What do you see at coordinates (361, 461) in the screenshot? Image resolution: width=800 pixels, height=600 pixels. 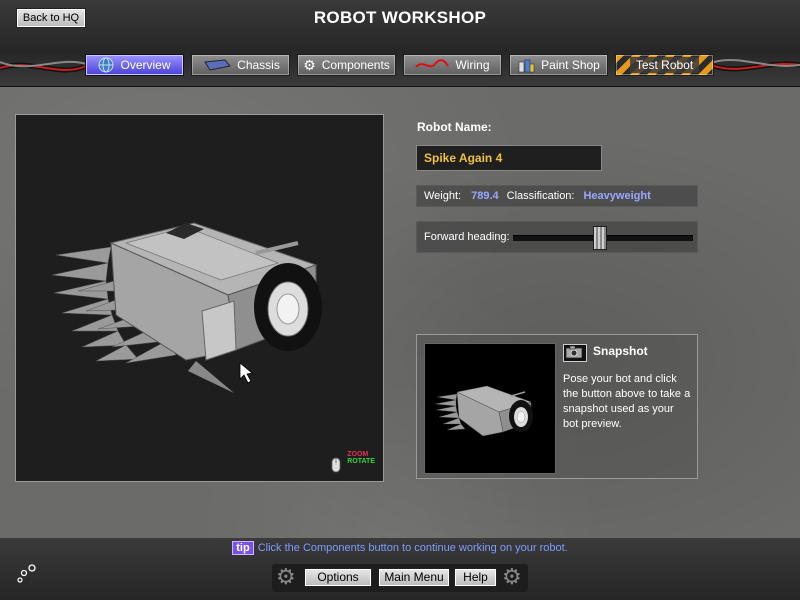 I see `rotate-label: ROTATE` at bounding box center [361, 461].